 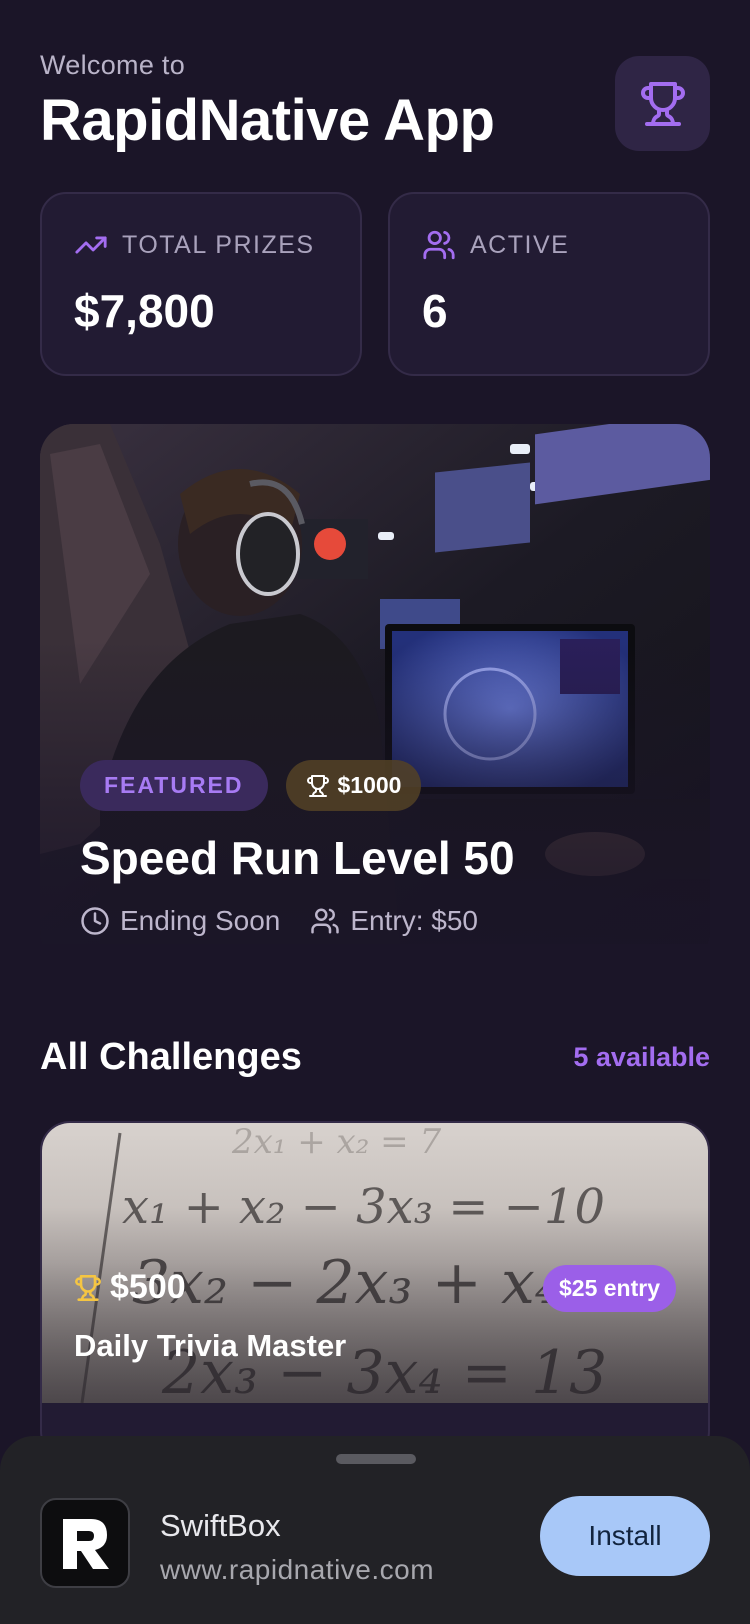 I want to click on install-sheet: SwiftBox www.rapidnative.com Install, so click(x=375, y=1530).